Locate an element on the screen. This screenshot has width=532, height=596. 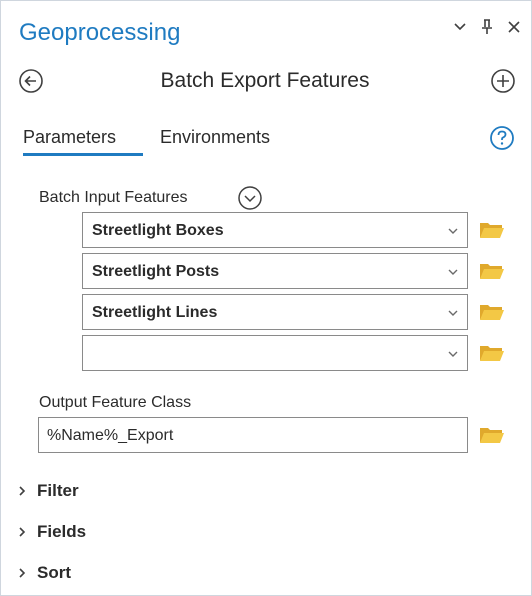
batch-input-value: Streetlight Posts is located at coordinates (156, 271).